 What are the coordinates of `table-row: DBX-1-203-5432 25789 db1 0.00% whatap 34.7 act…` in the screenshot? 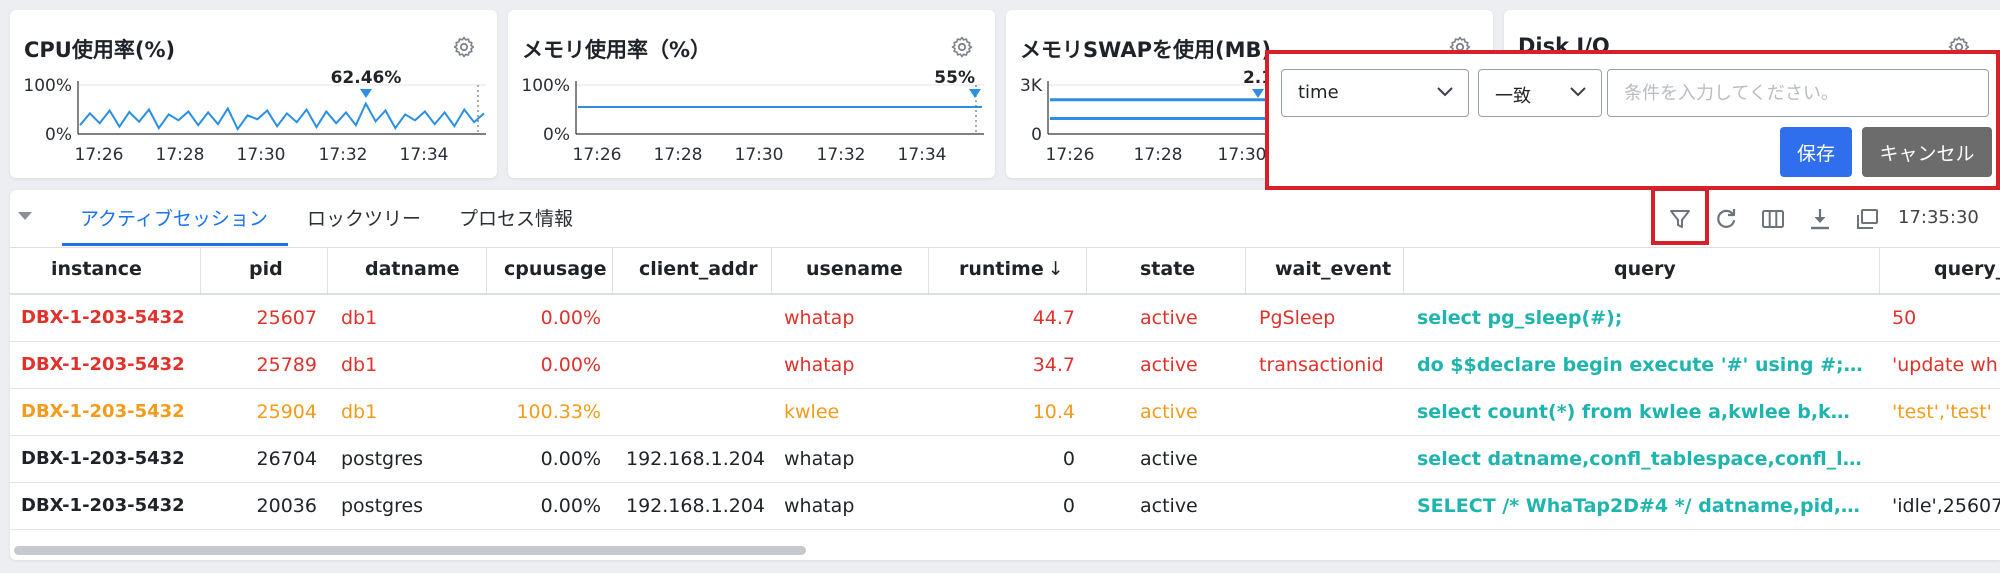 It's located at (1005, 365).